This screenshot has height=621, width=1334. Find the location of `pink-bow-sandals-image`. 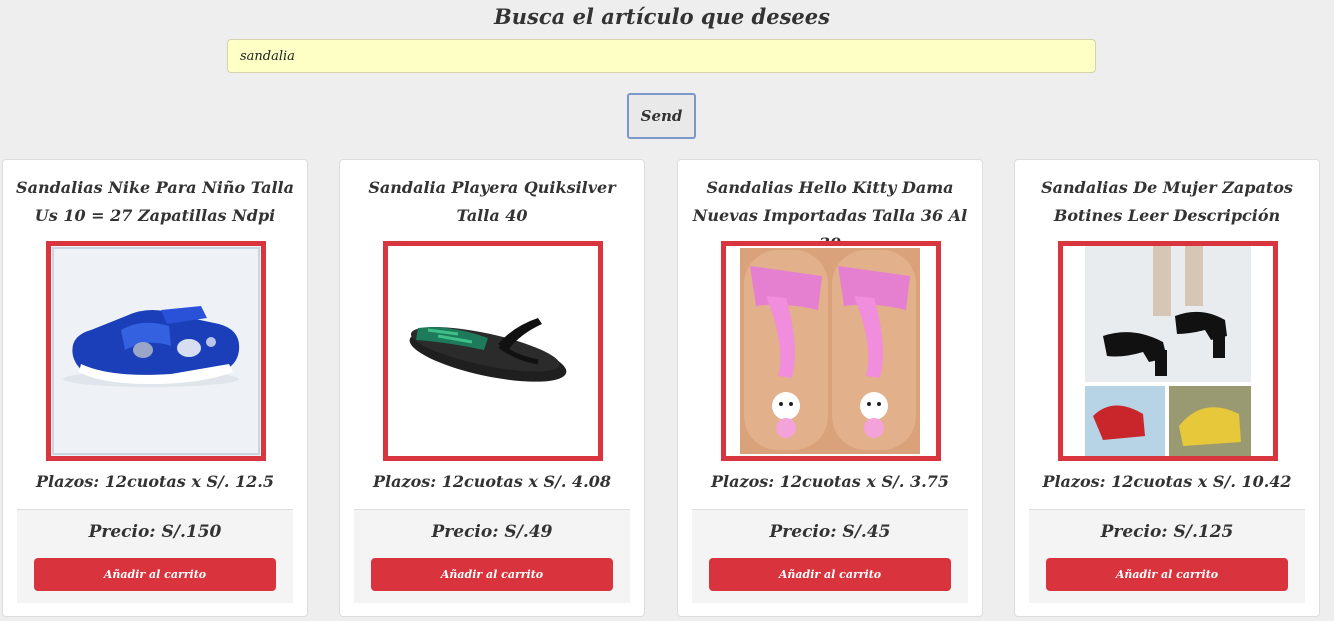

pink-bow-sandals-image is located at coordinates (831, 351).